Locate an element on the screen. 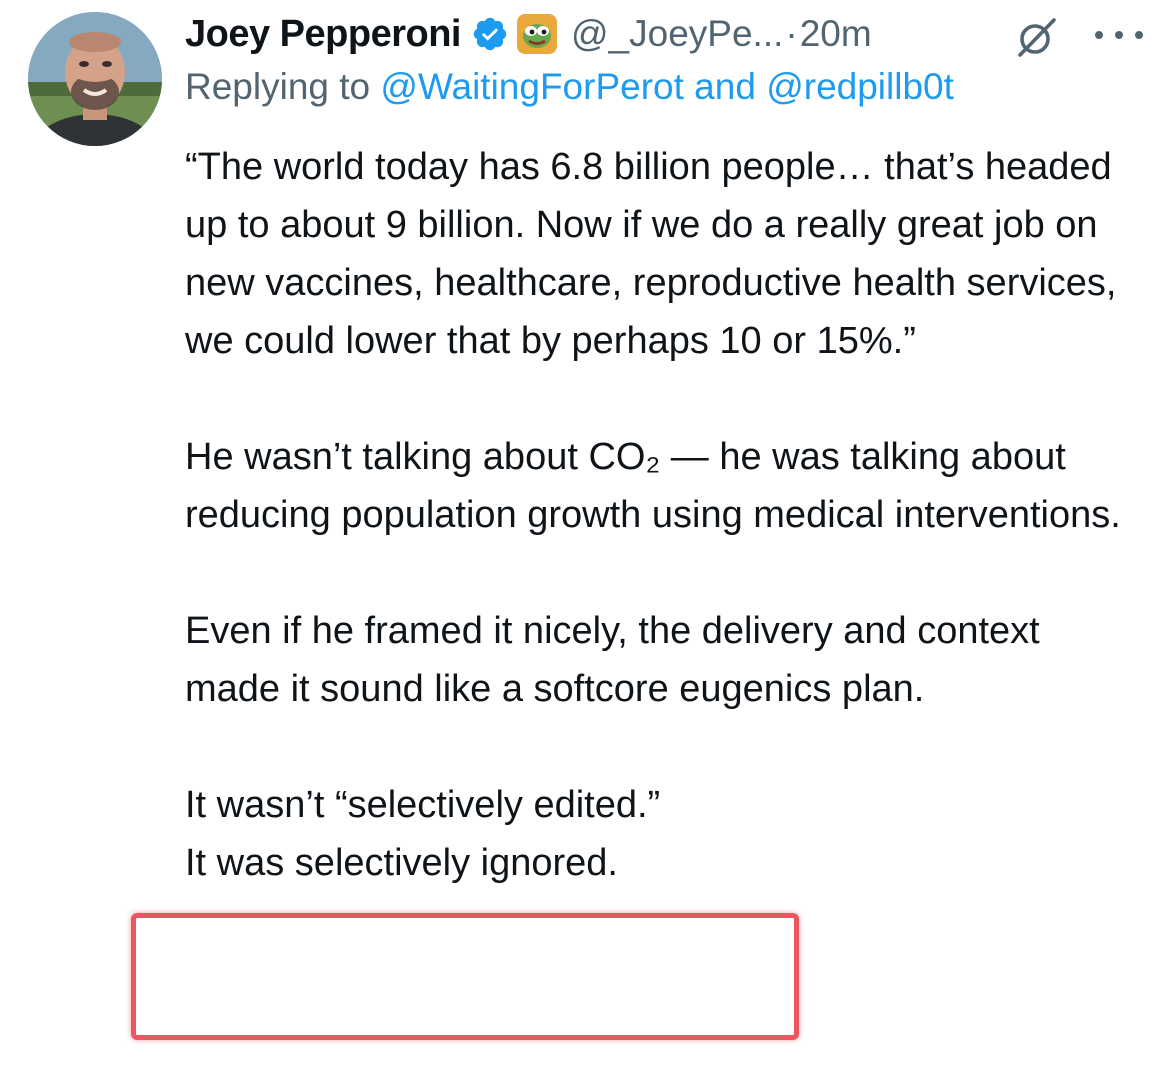 The width and height of the screenshot is (1170, 1074). tweet-header: Joey Pepperoni @_JoeyPe... · 20m is located at coordinates (528, 34).